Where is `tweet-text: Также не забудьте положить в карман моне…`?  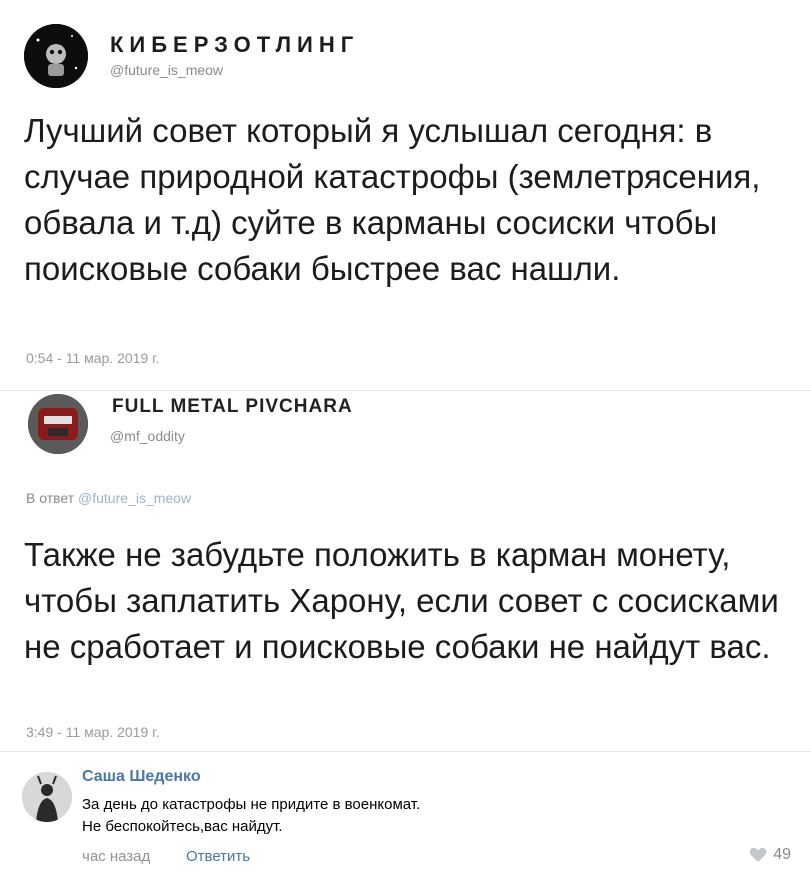 tweet-text: Также не забудьте положить в карман моне… is located at coordinates (401, 600).